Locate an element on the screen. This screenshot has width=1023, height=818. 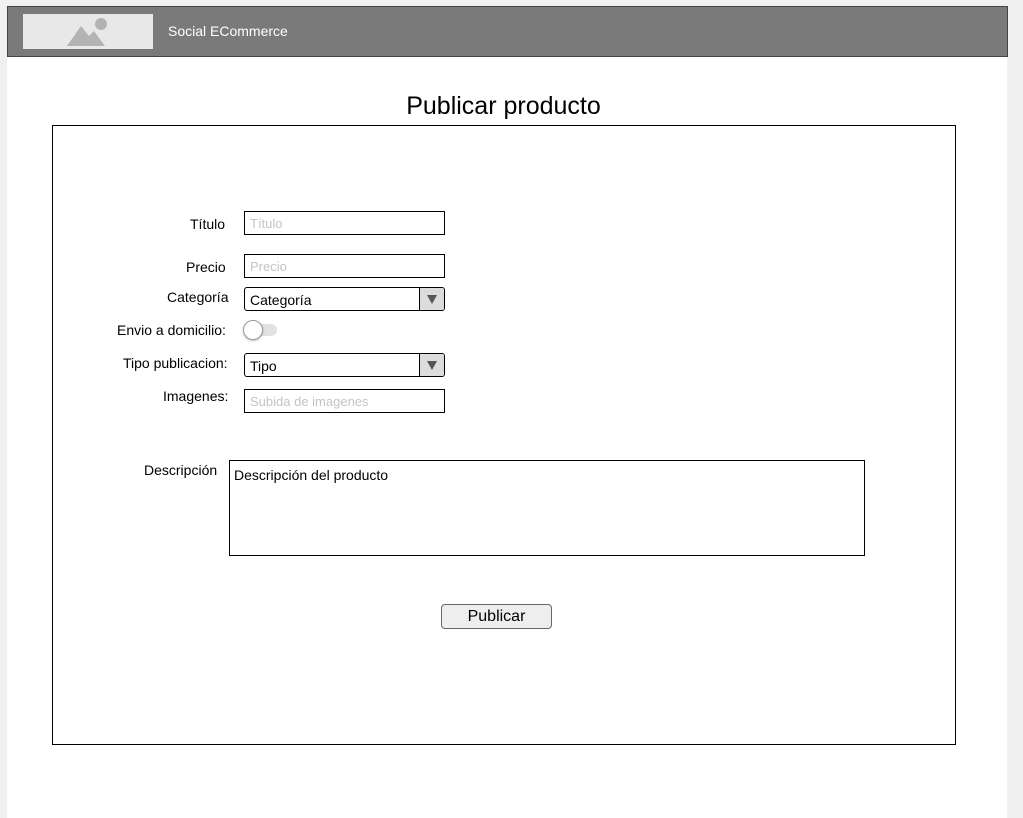
price-label: Precio is located at coordinates (206, 267).